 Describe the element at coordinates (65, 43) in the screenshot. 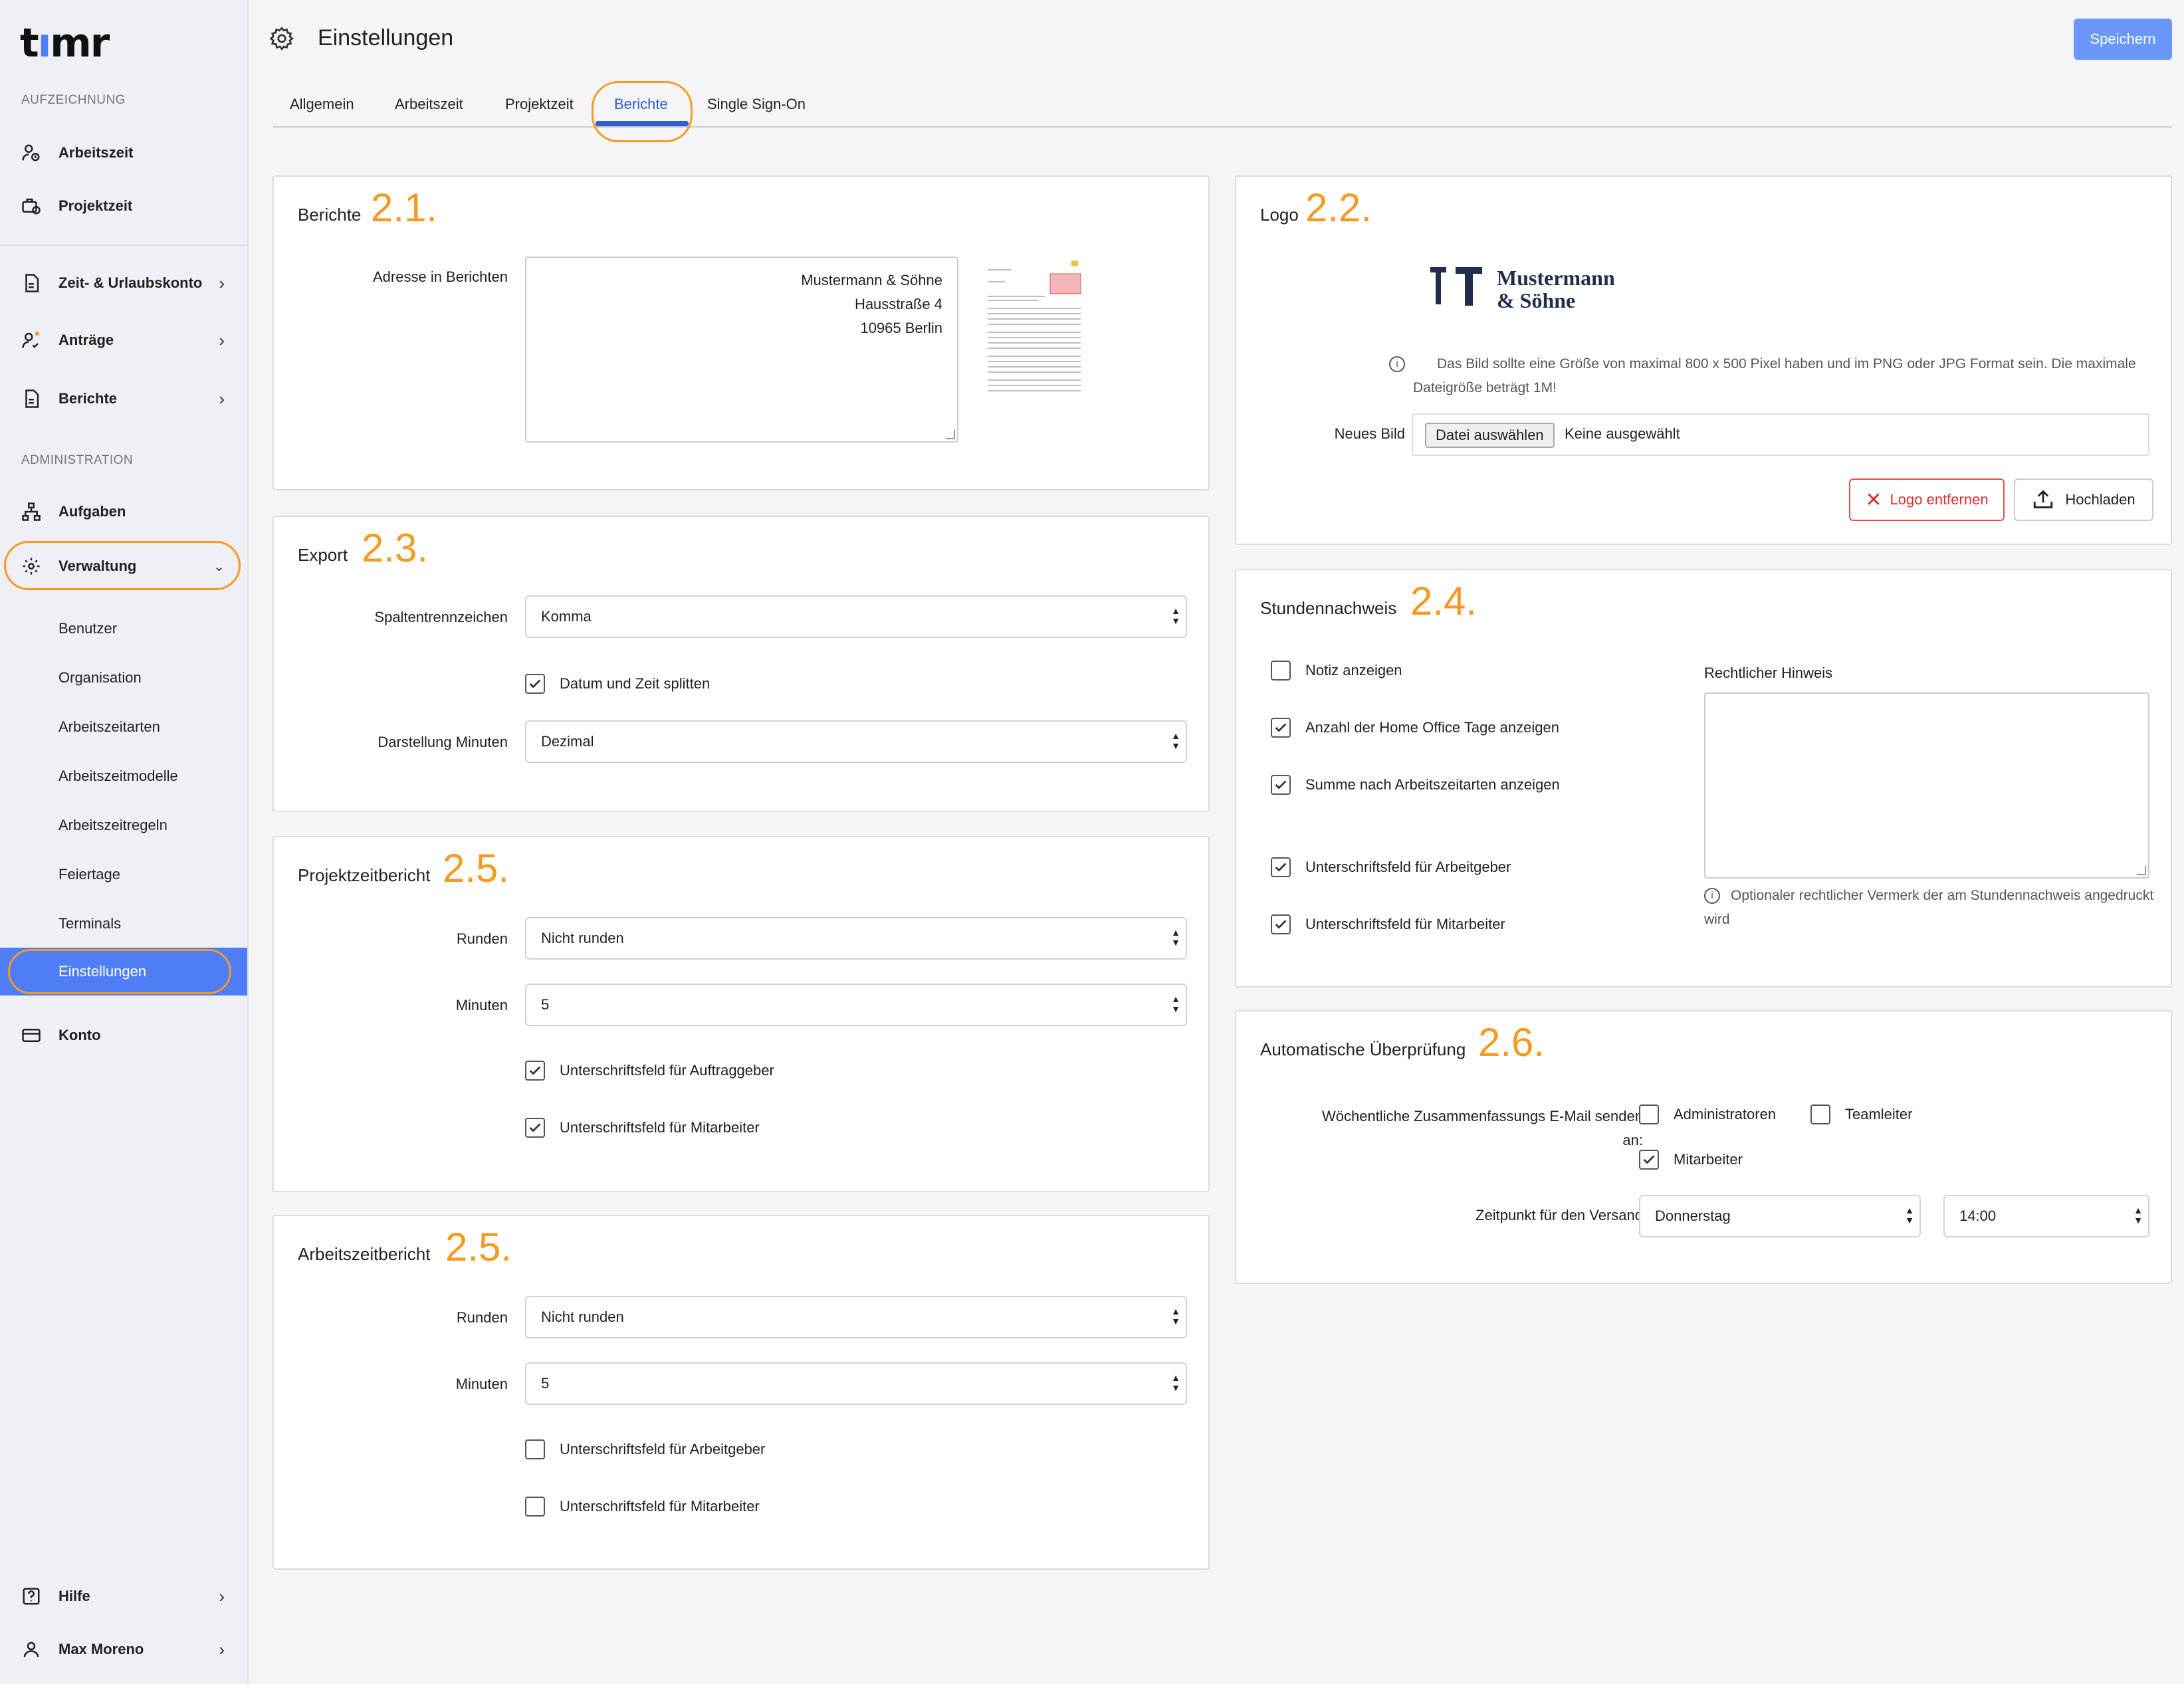

I see `timr-logo: tımr` at that location.